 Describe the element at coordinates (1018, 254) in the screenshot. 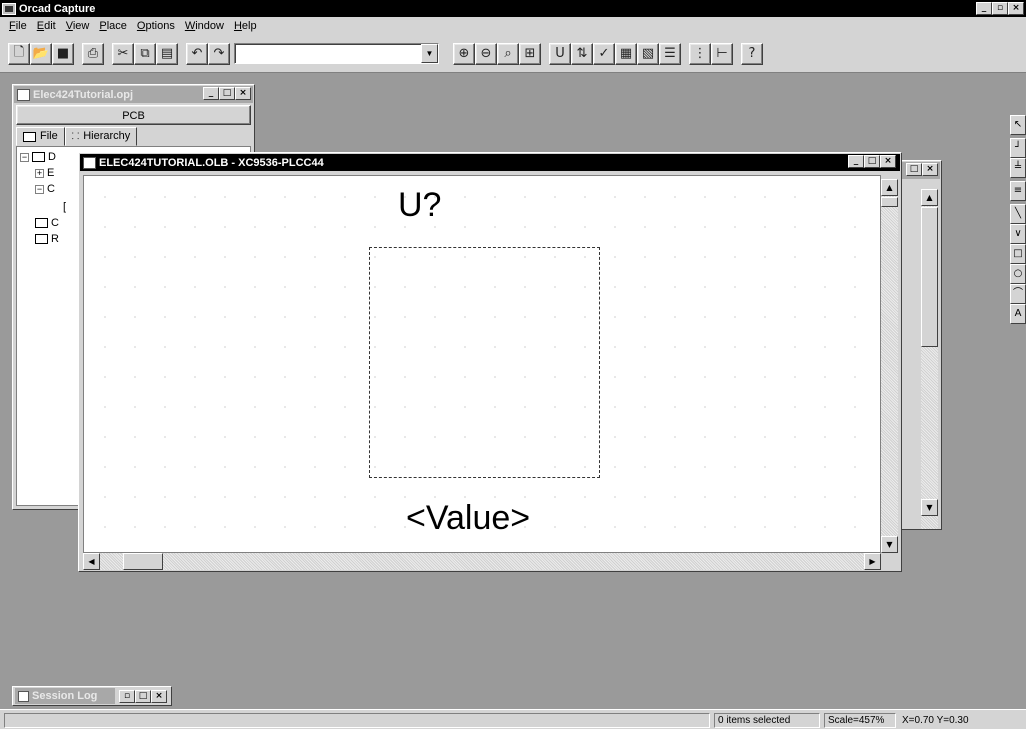

I see `place-rectangle-icon: □` at that location.